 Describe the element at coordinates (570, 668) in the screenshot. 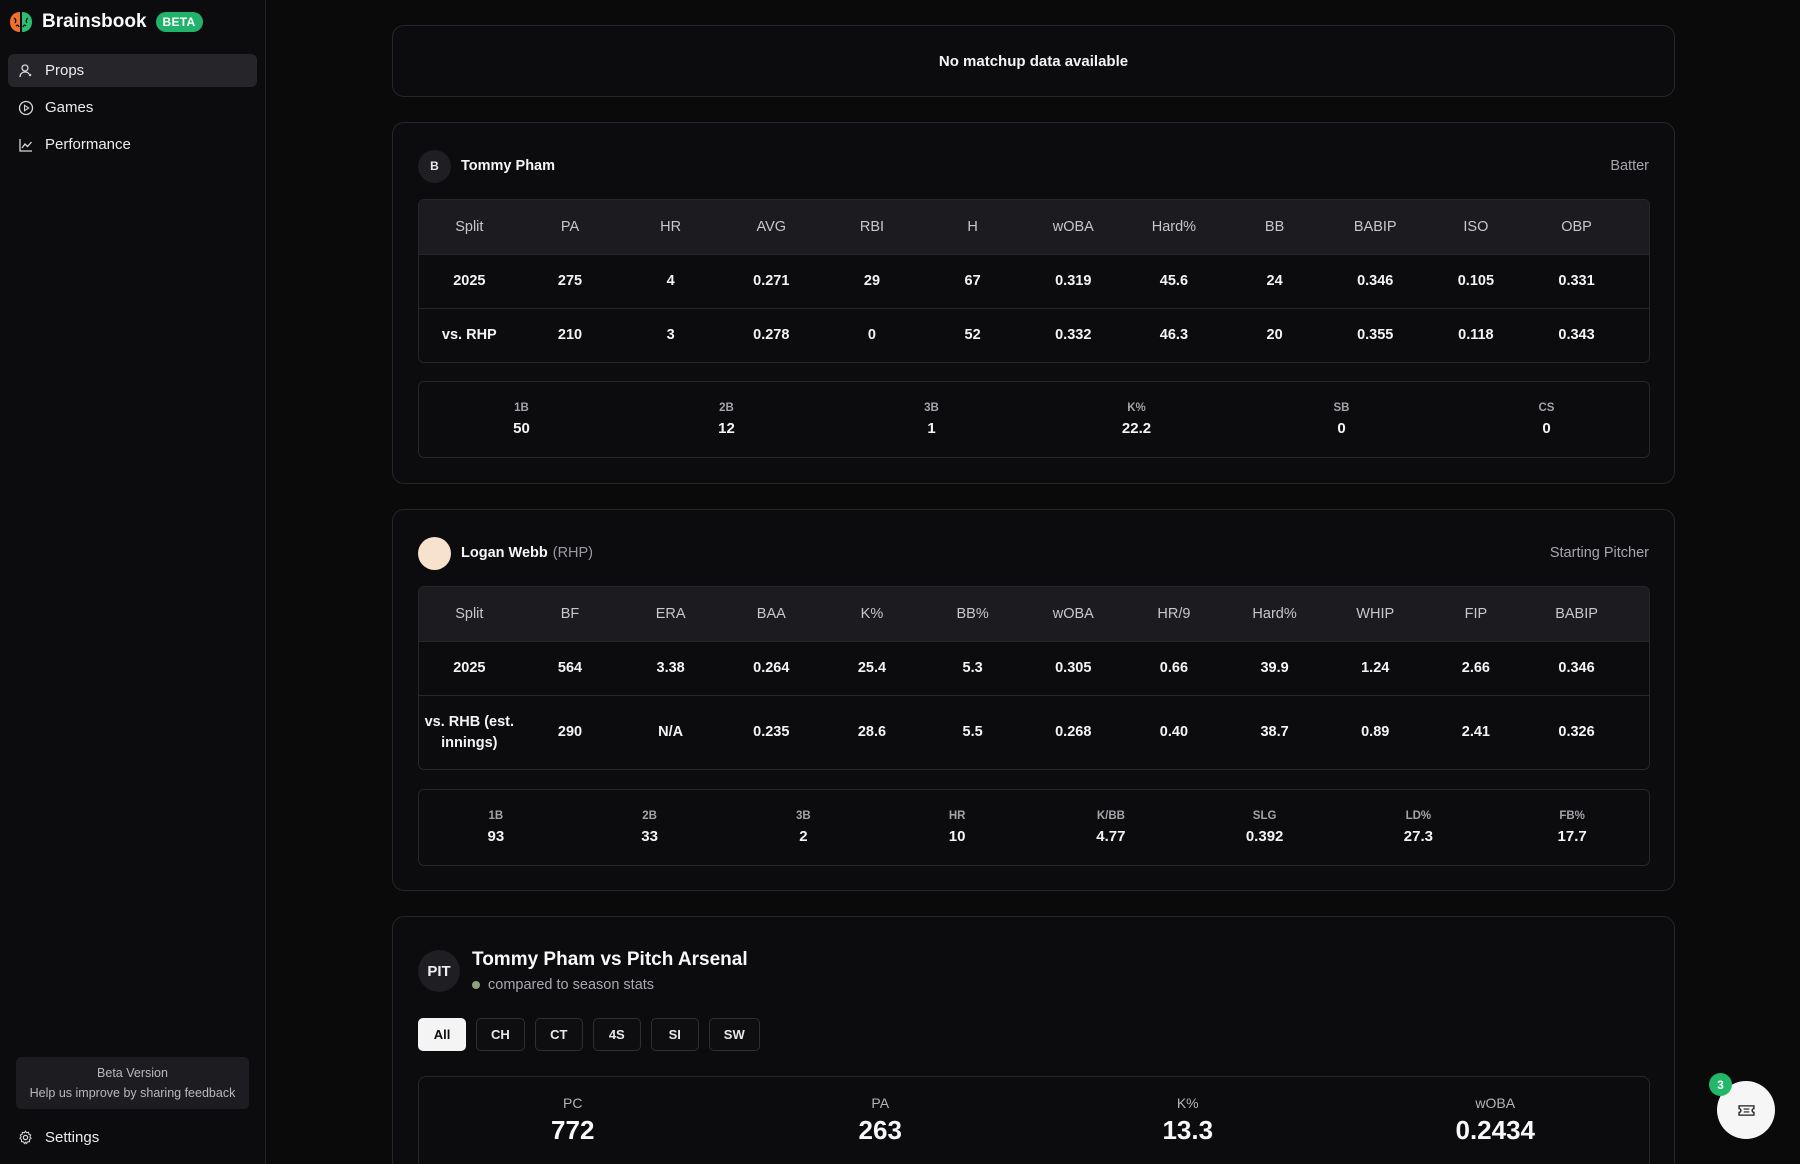

I see `table-cell: 564` at that location.